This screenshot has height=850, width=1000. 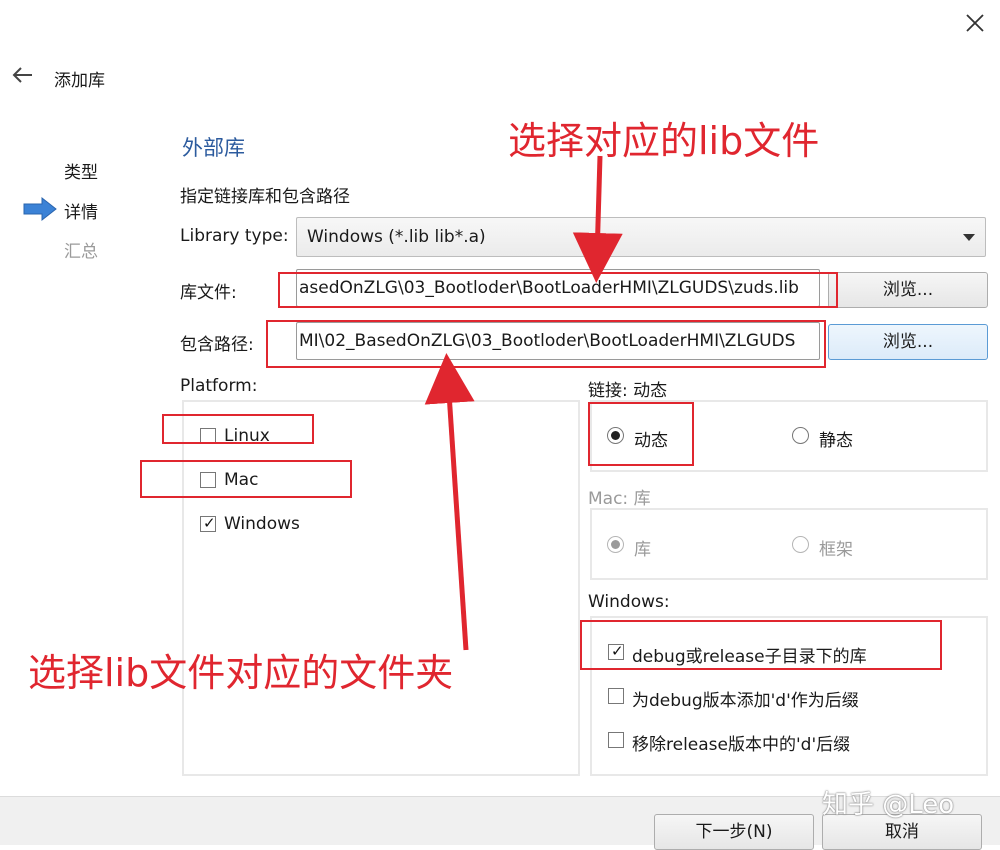 I want to click on mac-label: Mac: 库, so click(x=619, y=499).